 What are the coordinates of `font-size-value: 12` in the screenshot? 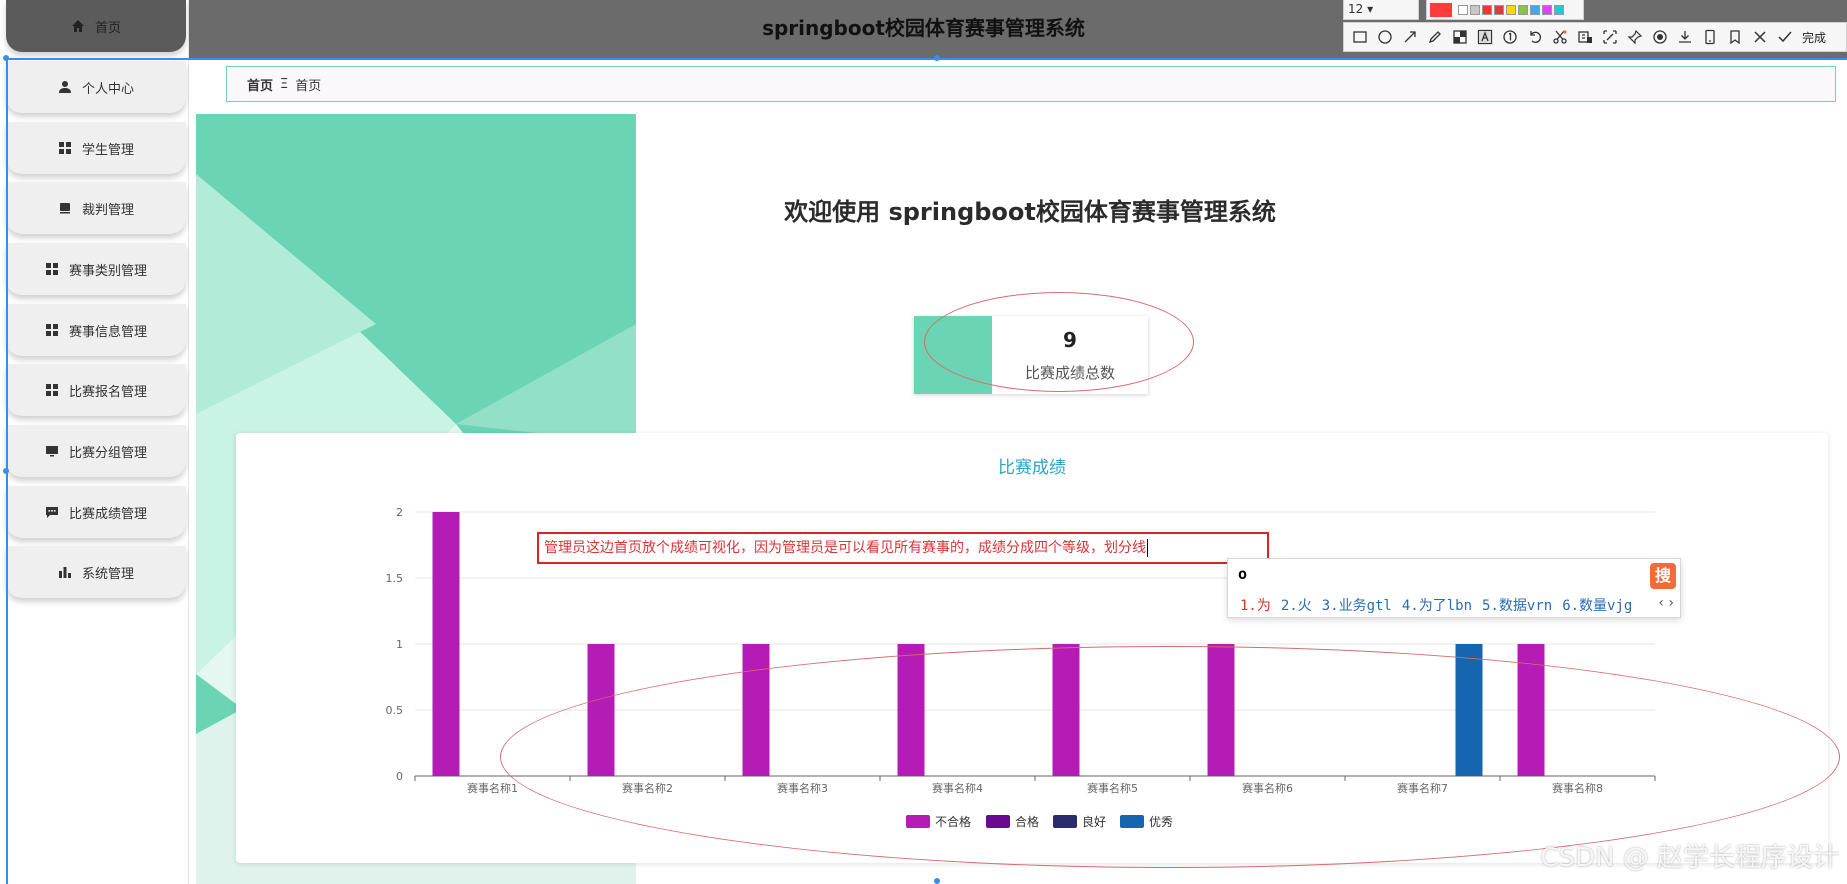 It's located at (1356, 9).